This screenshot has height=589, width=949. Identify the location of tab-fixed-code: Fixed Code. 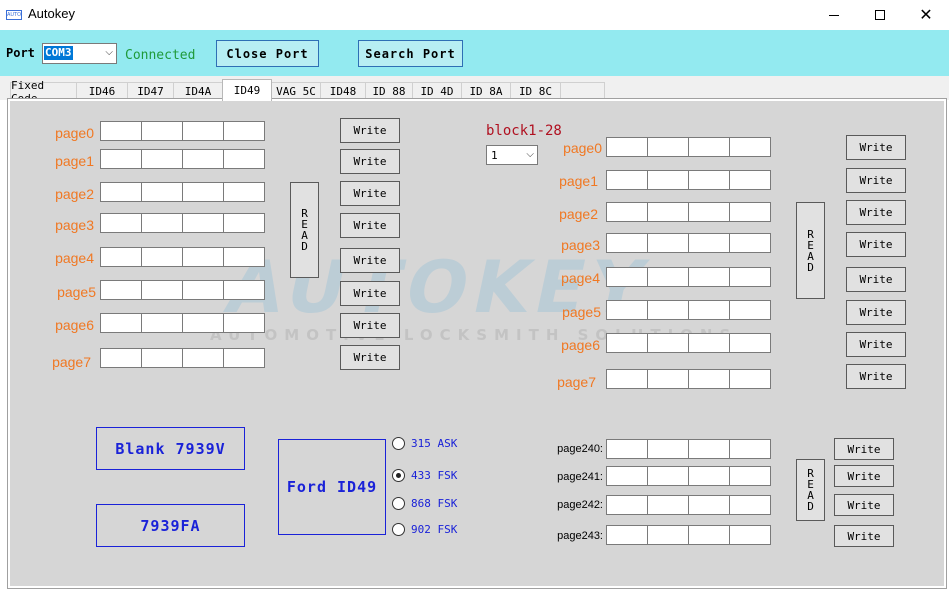
(43, 92).